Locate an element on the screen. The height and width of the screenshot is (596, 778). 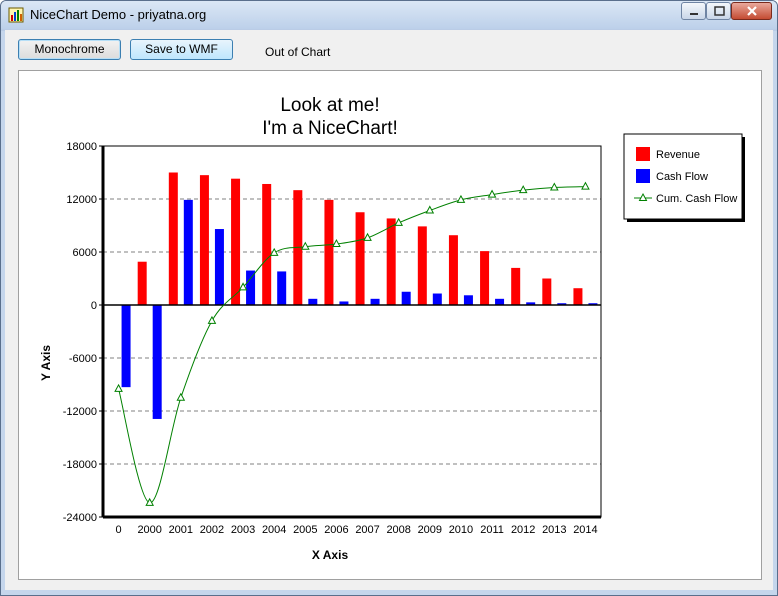
y-tick-label: 18000 is located at coordinates (81, 147).